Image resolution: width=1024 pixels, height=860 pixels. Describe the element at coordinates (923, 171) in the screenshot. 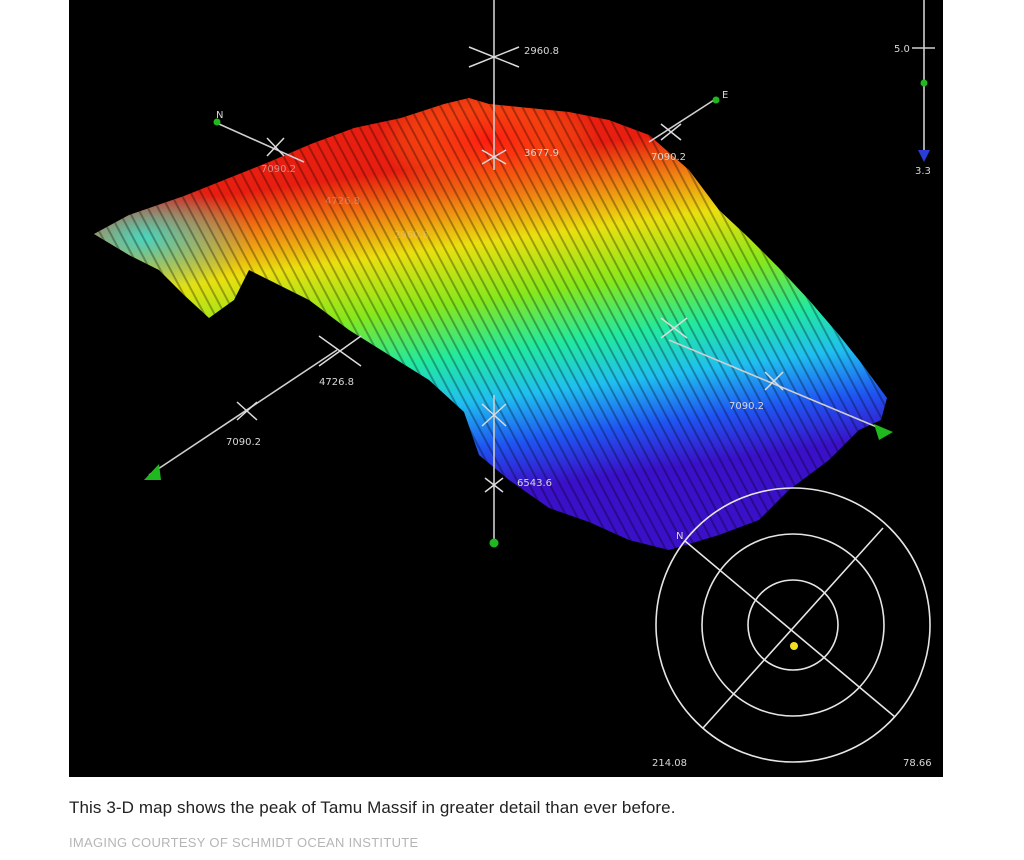

I see `scale-bottom-value: 3.3` at that location.